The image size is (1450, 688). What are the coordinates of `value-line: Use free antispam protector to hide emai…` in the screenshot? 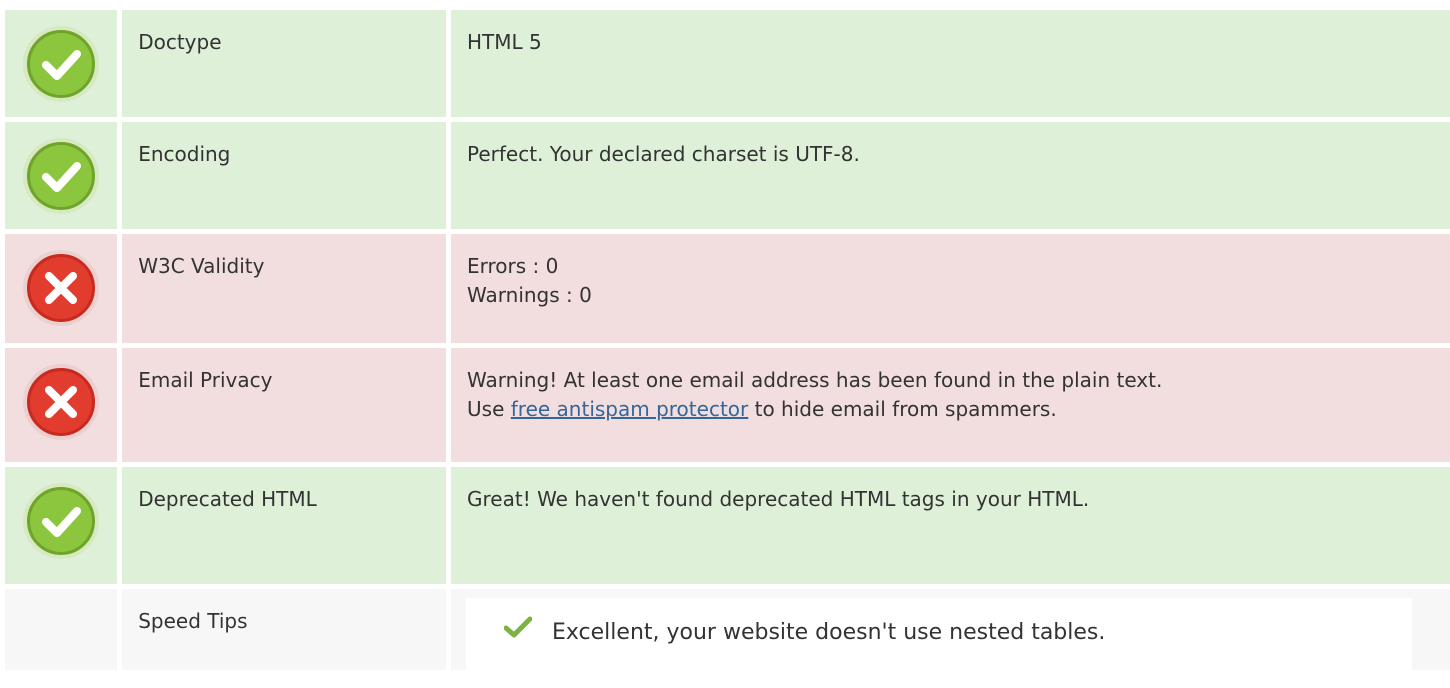 It's located at (958, 409).